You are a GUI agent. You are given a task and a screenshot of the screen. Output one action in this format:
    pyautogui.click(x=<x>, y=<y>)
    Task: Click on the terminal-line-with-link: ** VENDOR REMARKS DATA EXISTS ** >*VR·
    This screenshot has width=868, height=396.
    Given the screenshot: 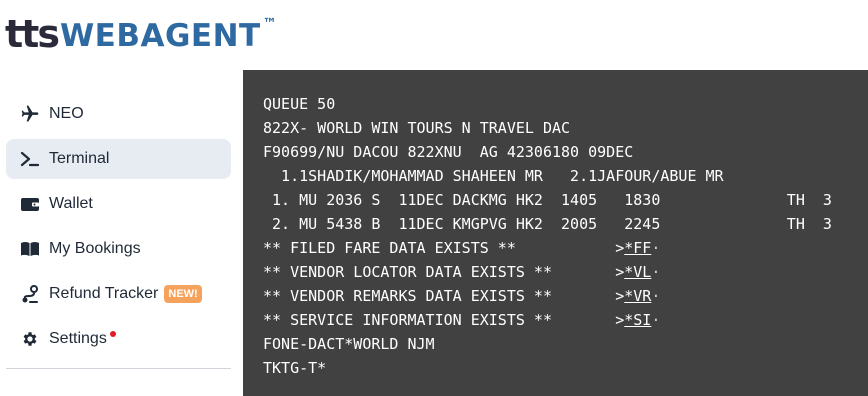 What is the action you would take?
    pyautogui.click(x=547, y=296)
    